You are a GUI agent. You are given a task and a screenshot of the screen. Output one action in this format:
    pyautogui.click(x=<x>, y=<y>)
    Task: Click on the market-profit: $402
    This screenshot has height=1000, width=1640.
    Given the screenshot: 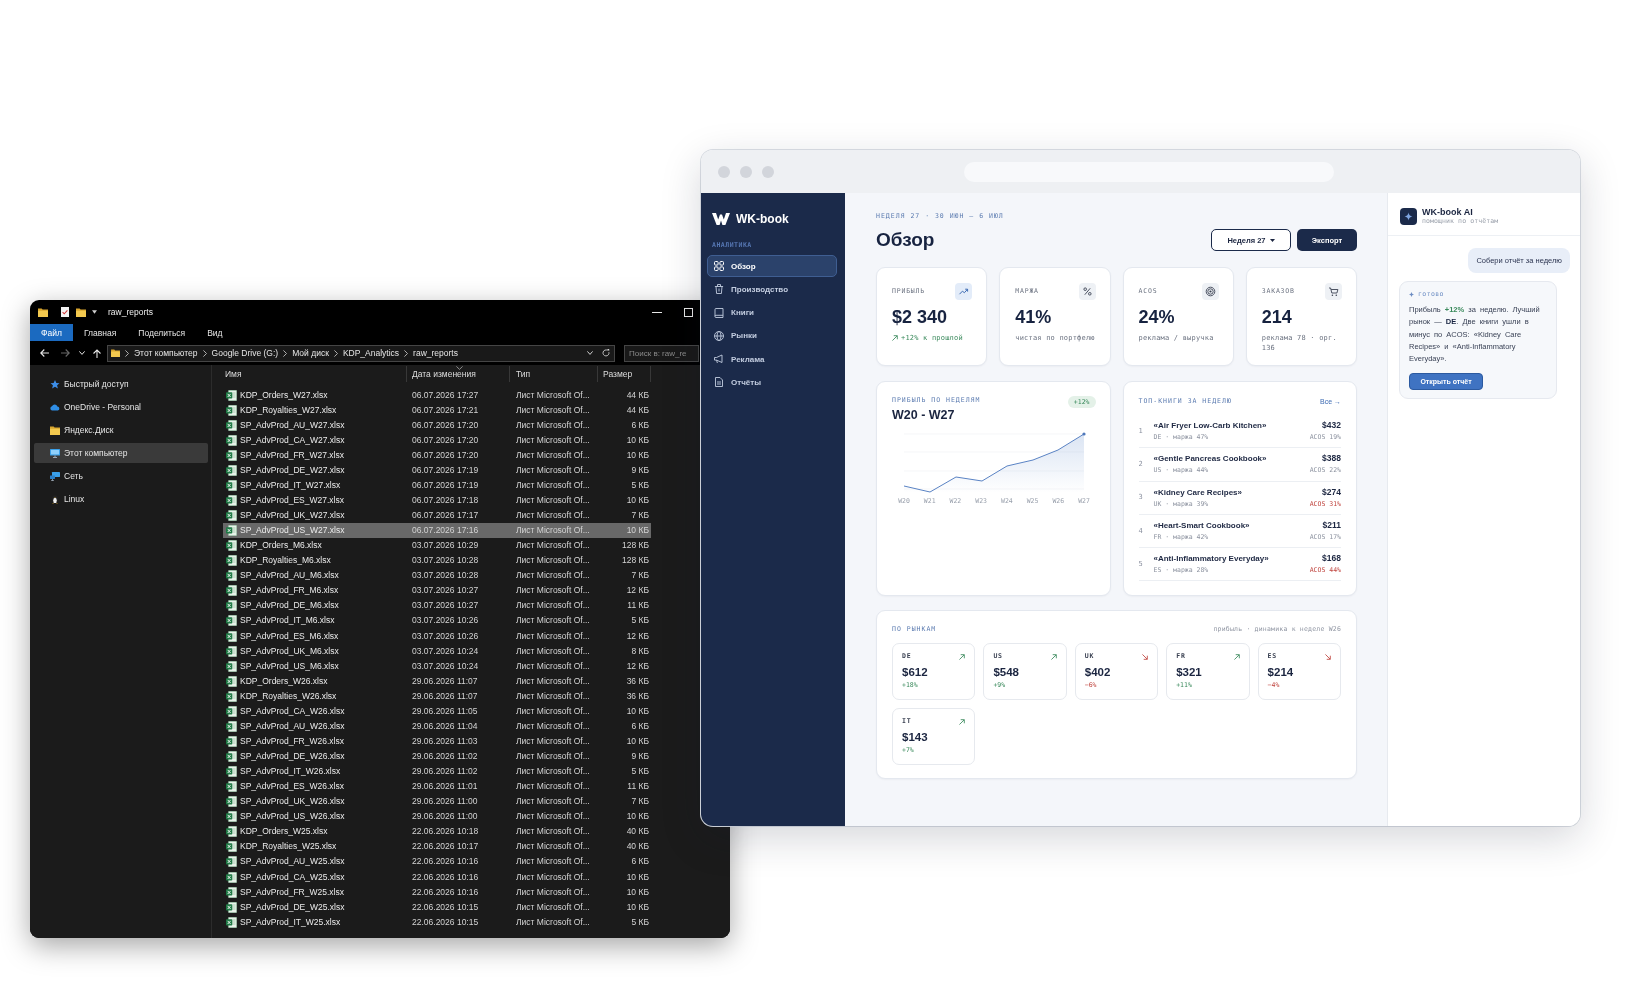 What is the action you would take?
    pyautogui.click(x=1097, y=672)
    